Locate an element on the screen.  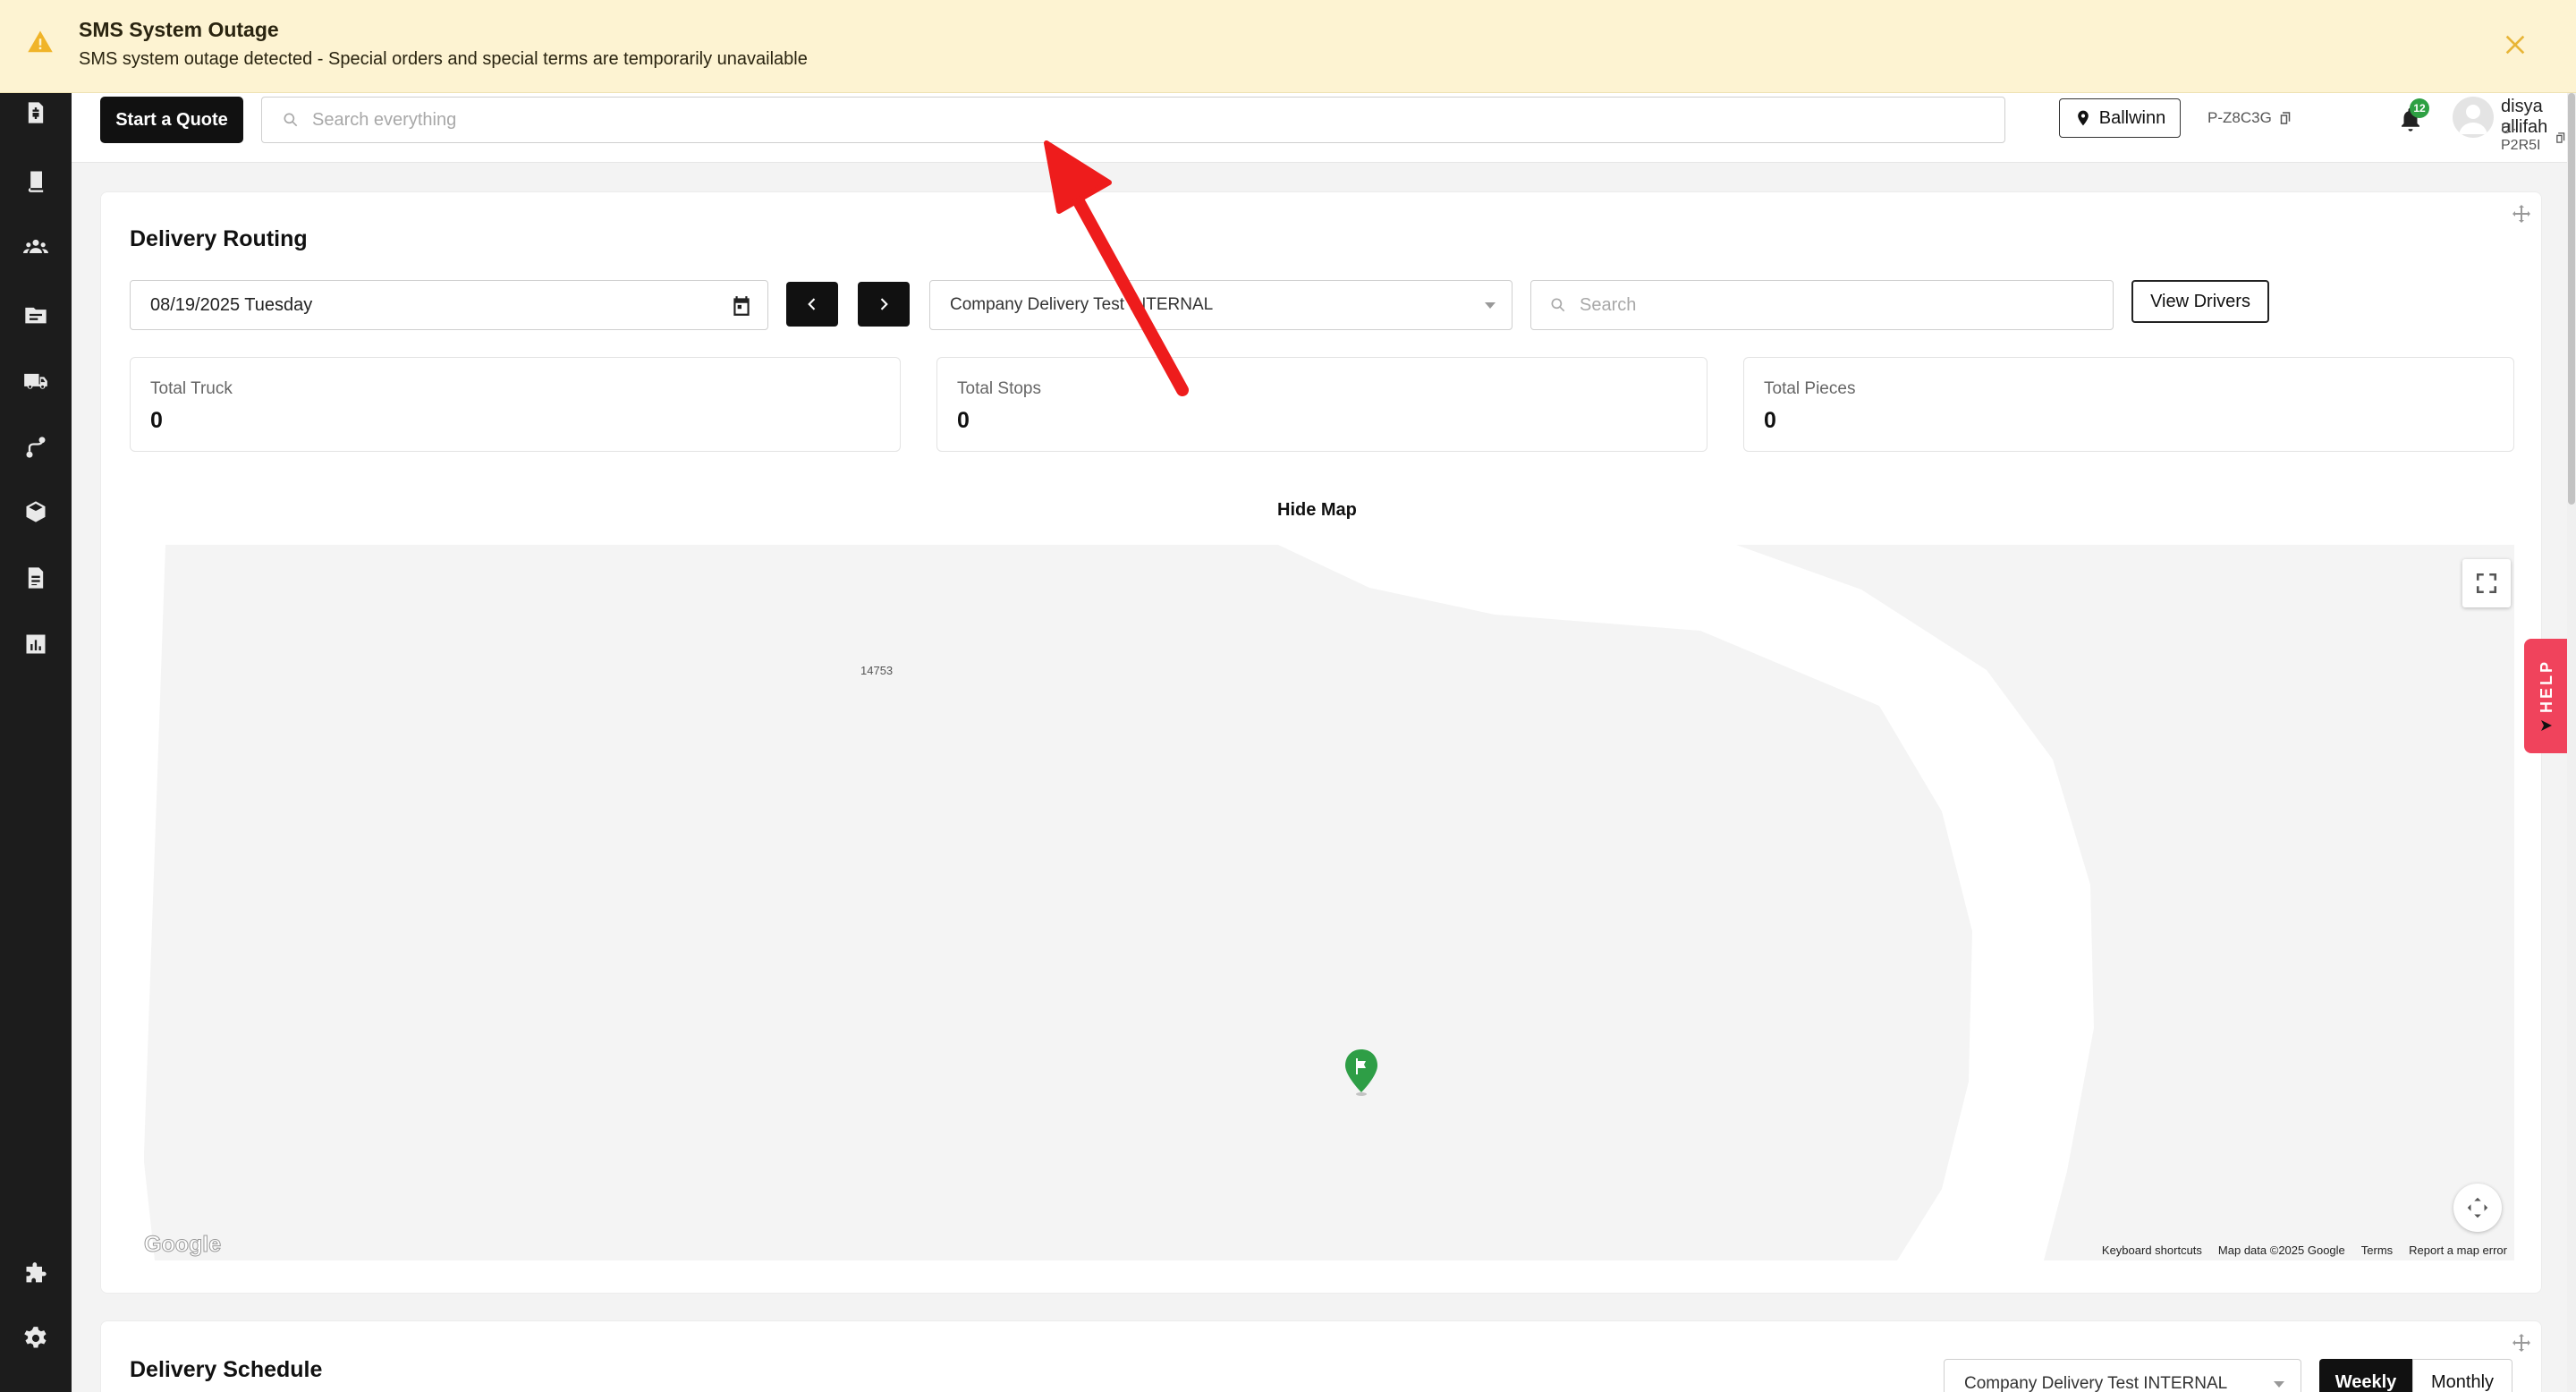
document-icon is located at coordinates (35, 578).